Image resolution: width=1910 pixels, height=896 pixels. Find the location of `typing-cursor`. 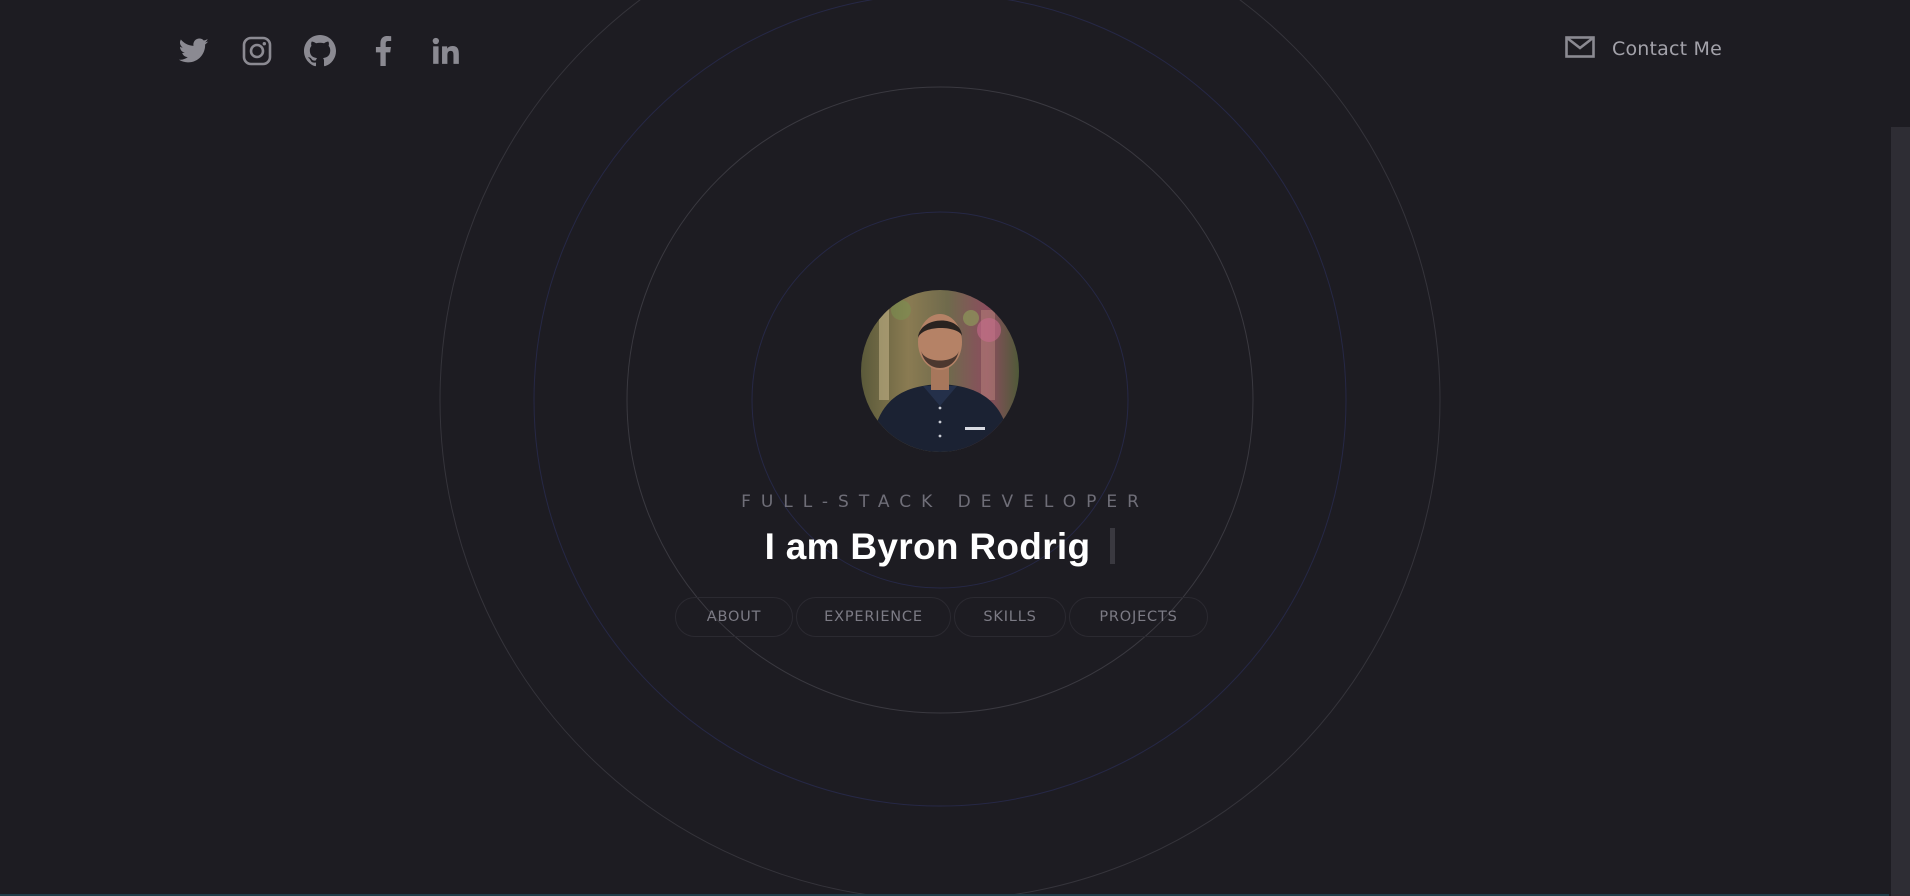

typing-cursor is located at coordinates (1113, 546).